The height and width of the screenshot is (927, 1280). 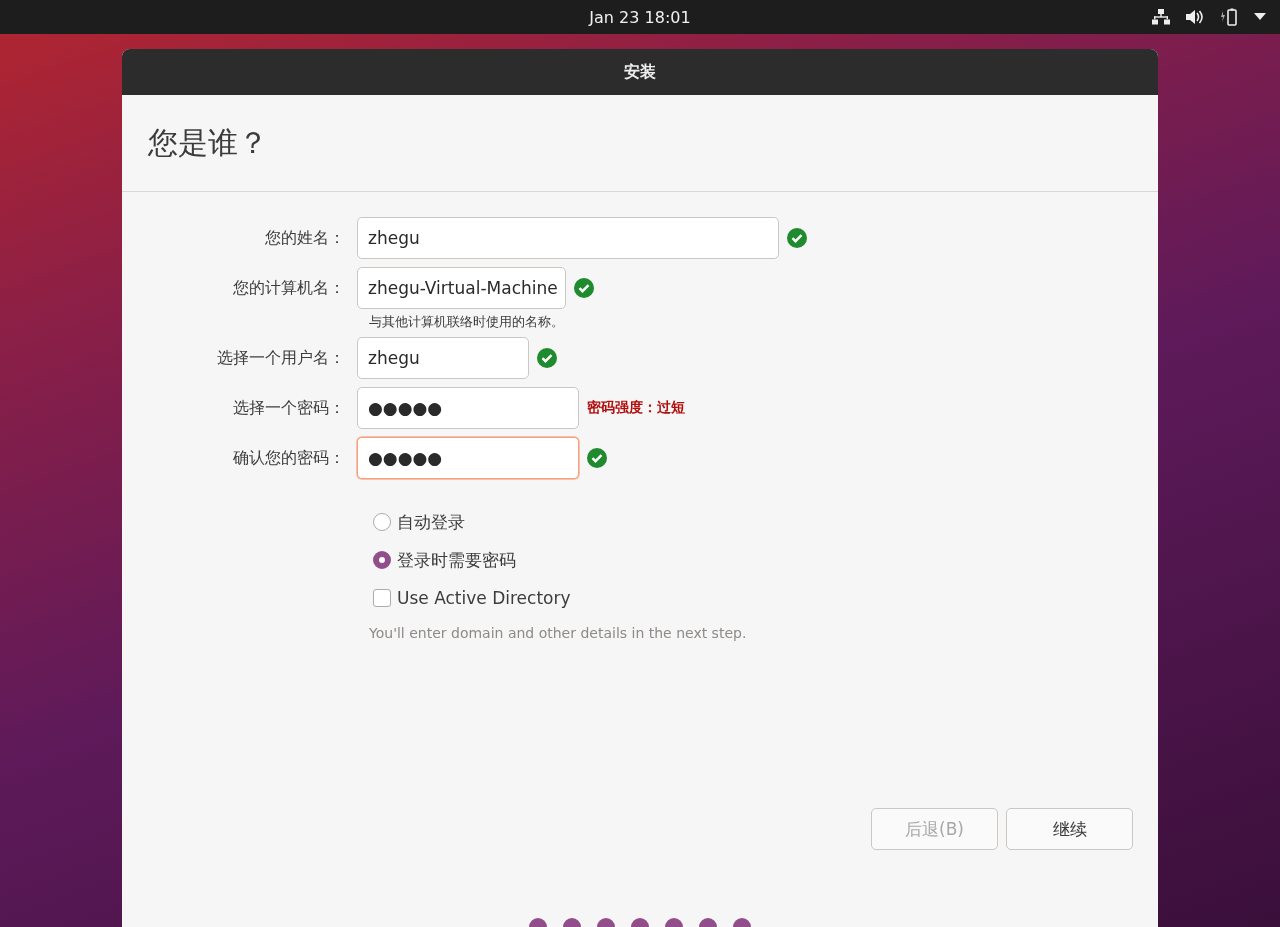 I want to click on option-label: Use Active Directory, so click(x=484, y=598).